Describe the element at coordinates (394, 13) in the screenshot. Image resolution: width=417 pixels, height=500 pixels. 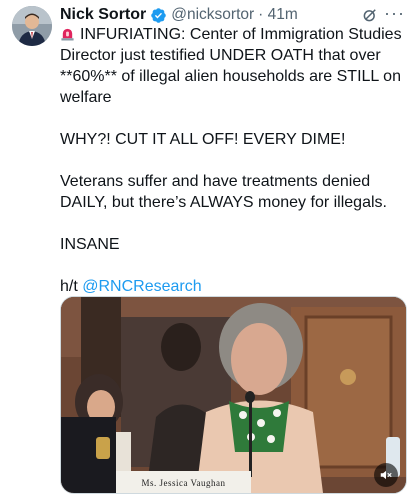
I see `more-icon: ···` at that location.